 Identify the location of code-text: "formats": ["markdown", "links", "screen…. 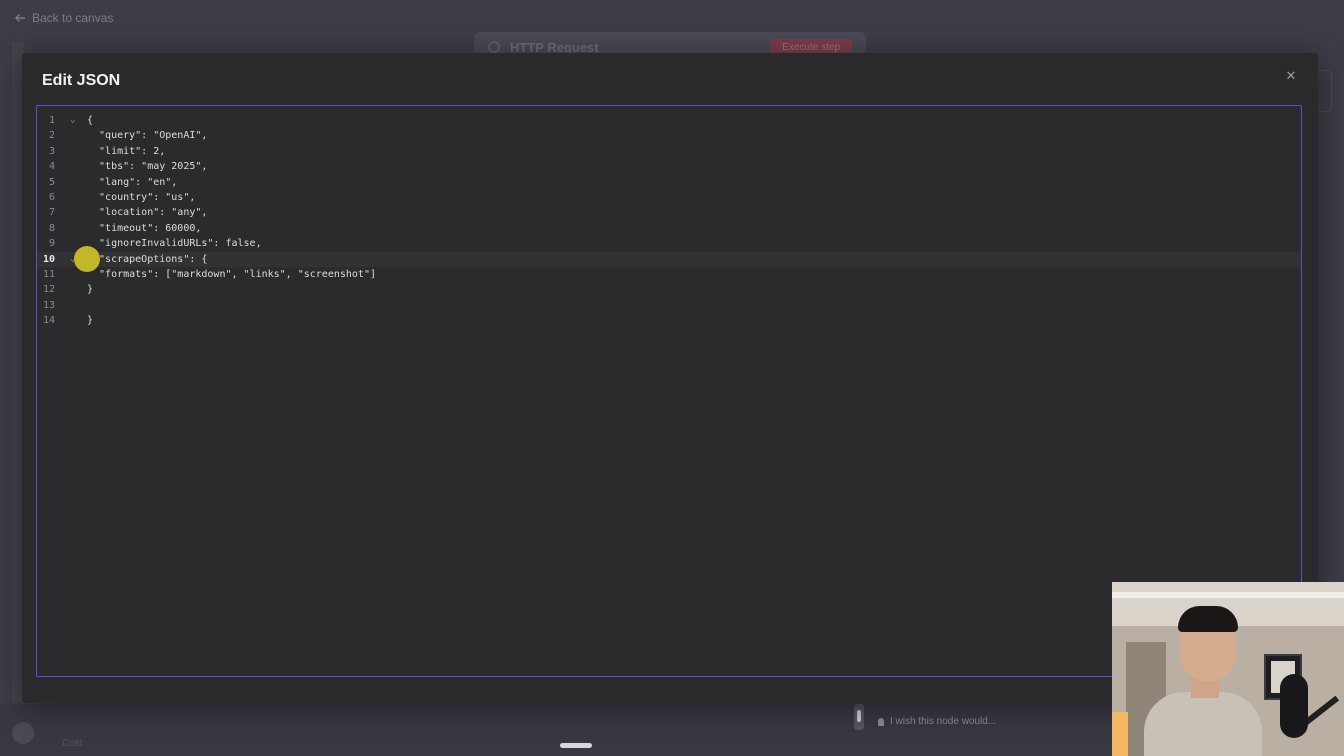
(231, 274).